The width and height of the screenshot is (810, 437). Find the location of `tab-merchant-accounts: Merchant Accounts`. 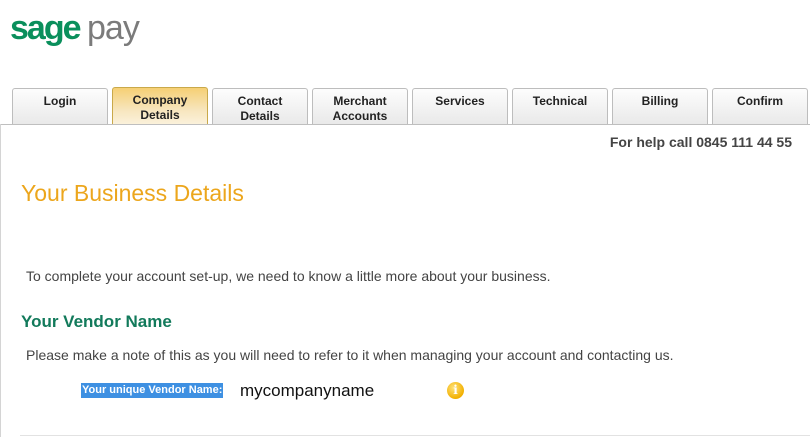

tab-merchant-accounts: Merchant Accounts is located at coordinates (360, 106).